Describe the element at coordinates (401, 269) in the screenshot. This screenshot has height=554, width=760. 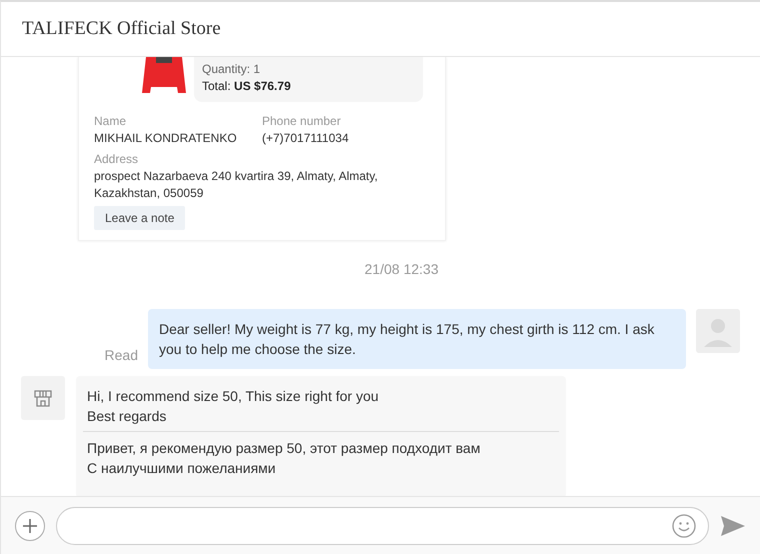
I see `timestamp: 21/08 12:33` at that location.